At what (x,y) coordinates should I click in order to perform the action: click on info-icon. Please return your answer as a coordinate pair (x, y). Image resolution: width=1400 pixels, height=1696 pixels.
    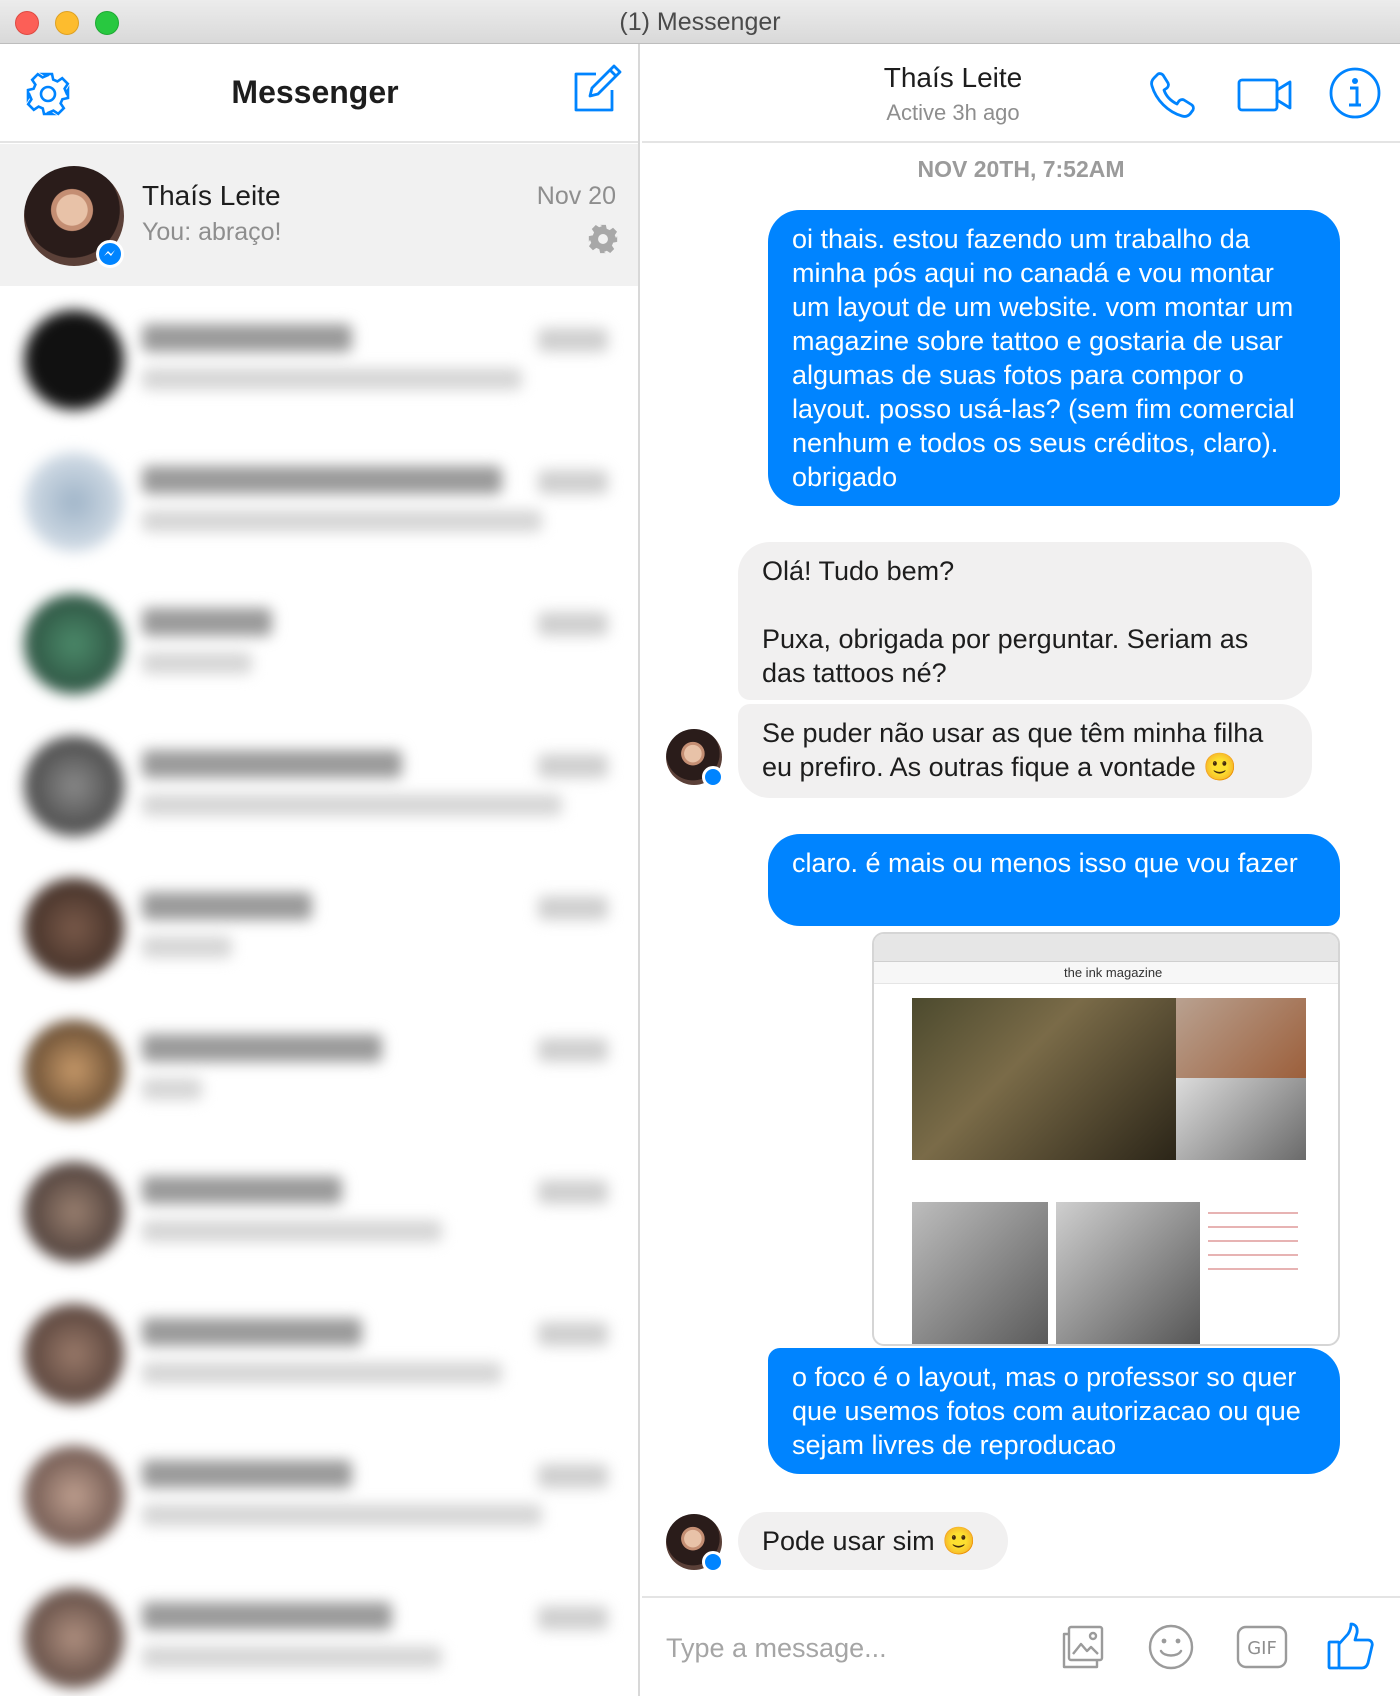
    Looking at the image, I should click on (1355, 93).